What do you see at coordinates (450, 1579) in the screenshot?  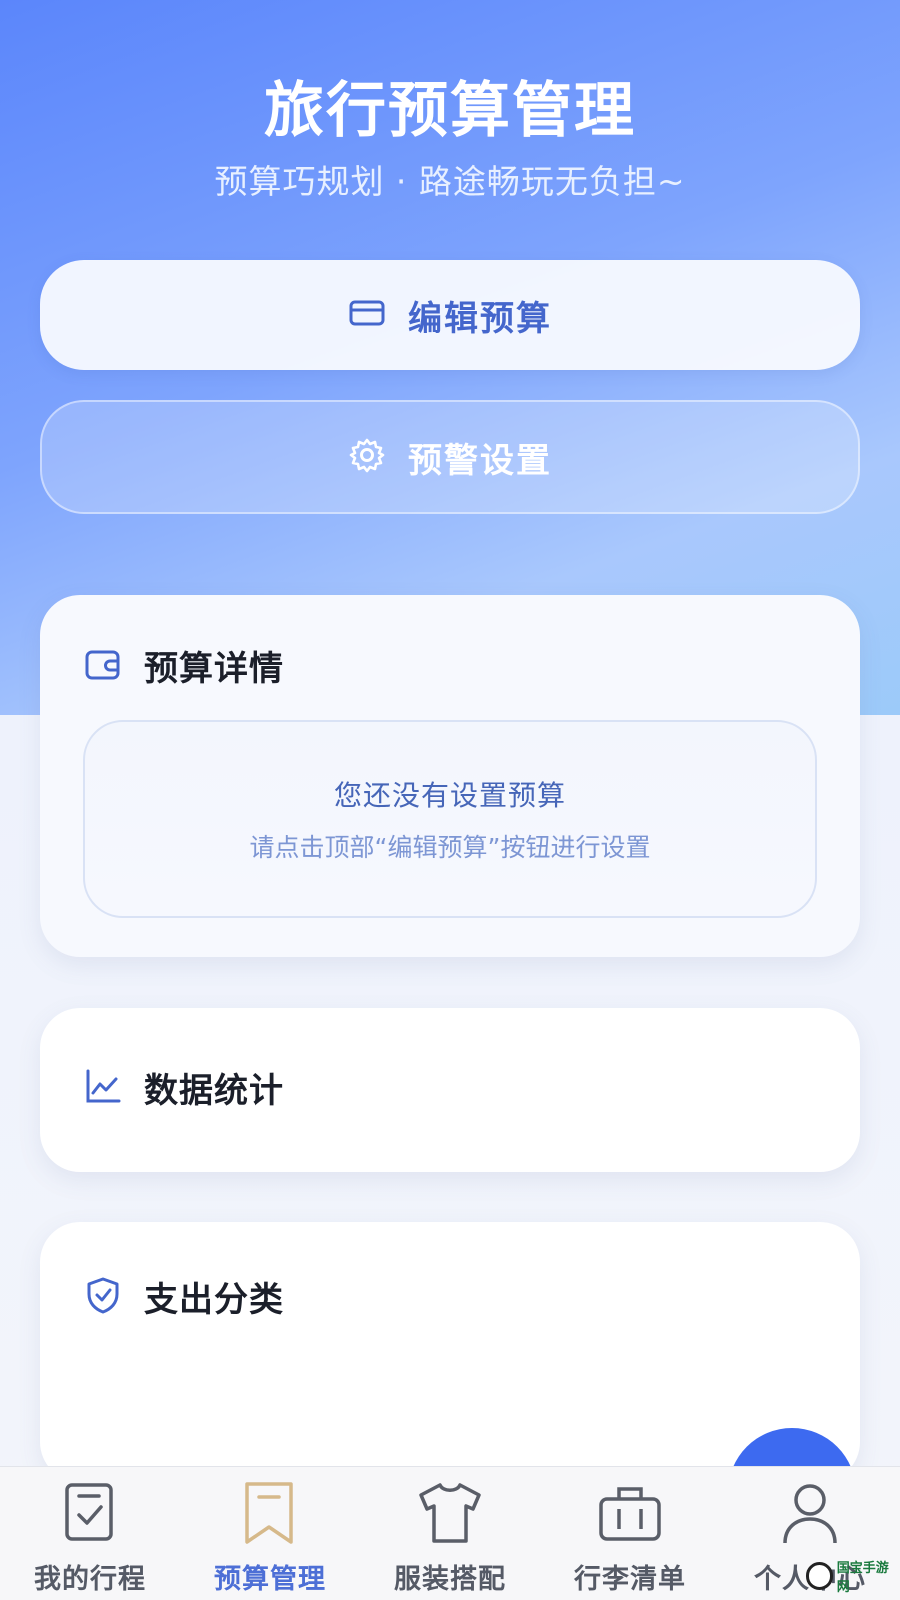 I see `tab-label: 服装搭配` at bounding box center [450, 1579].